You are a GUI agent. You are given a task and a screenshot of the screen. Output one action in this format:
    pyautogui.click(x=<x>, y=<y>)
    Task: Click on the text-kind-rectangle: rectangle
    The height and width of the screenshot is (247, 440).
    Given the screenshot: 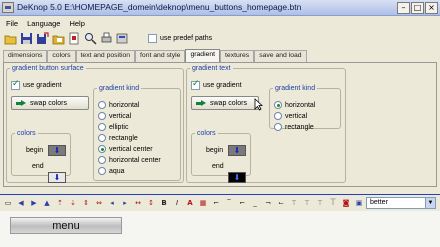 What is the action you would take?
    pyautogui.click(x=294, y=127)
    